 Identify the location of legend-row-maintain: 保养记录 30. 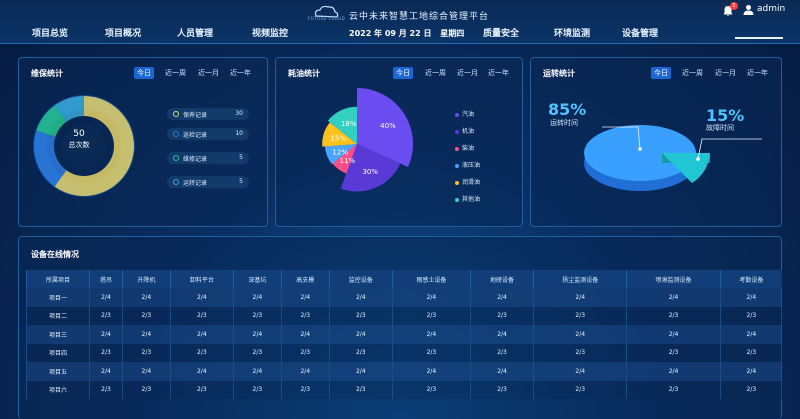
(208, 114).